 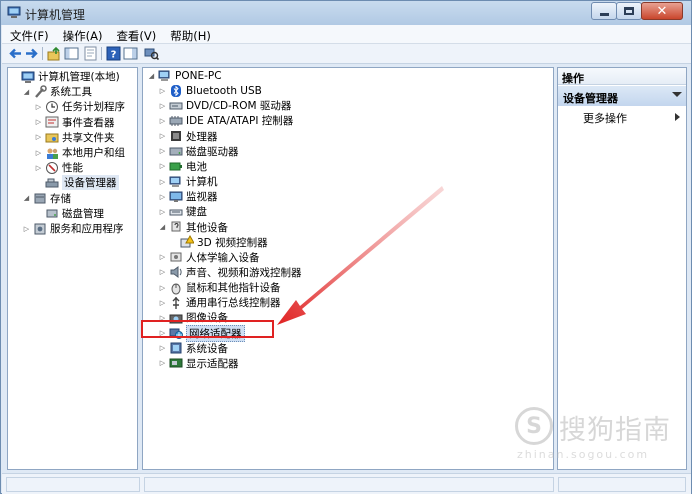 I want to click on console-tree-node: ◢ 系统工具, so click(x=57, y=91).